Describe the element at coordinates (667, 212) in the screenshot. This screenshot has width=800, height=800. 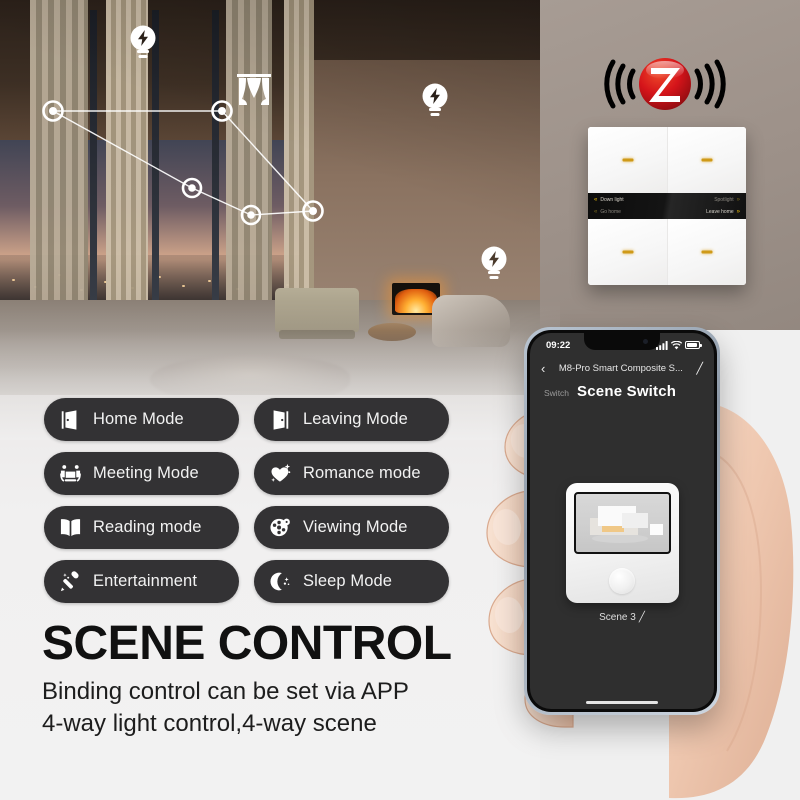
I see `switch-label-row-2: « Go home Leave home »` at that location.